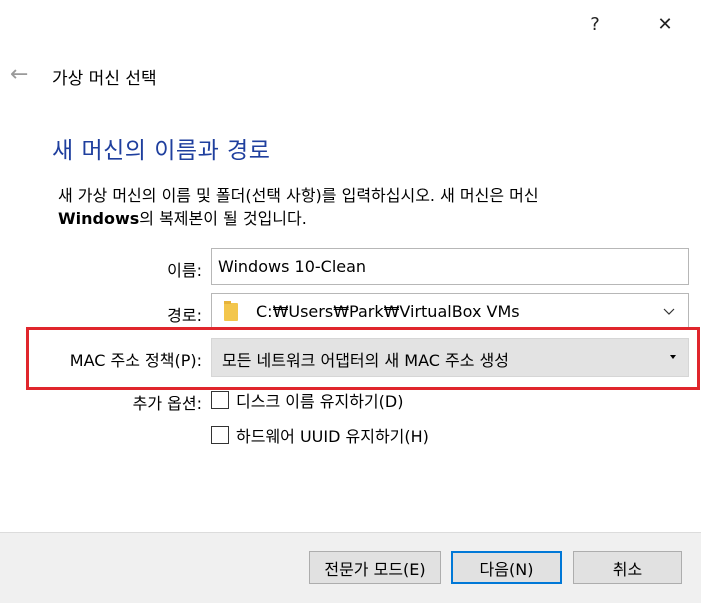 Image resolution: width=701 pixels, height=603 pixels. I want to click on expert-mode-button: 전문가 모드(E), so click(375, 567).